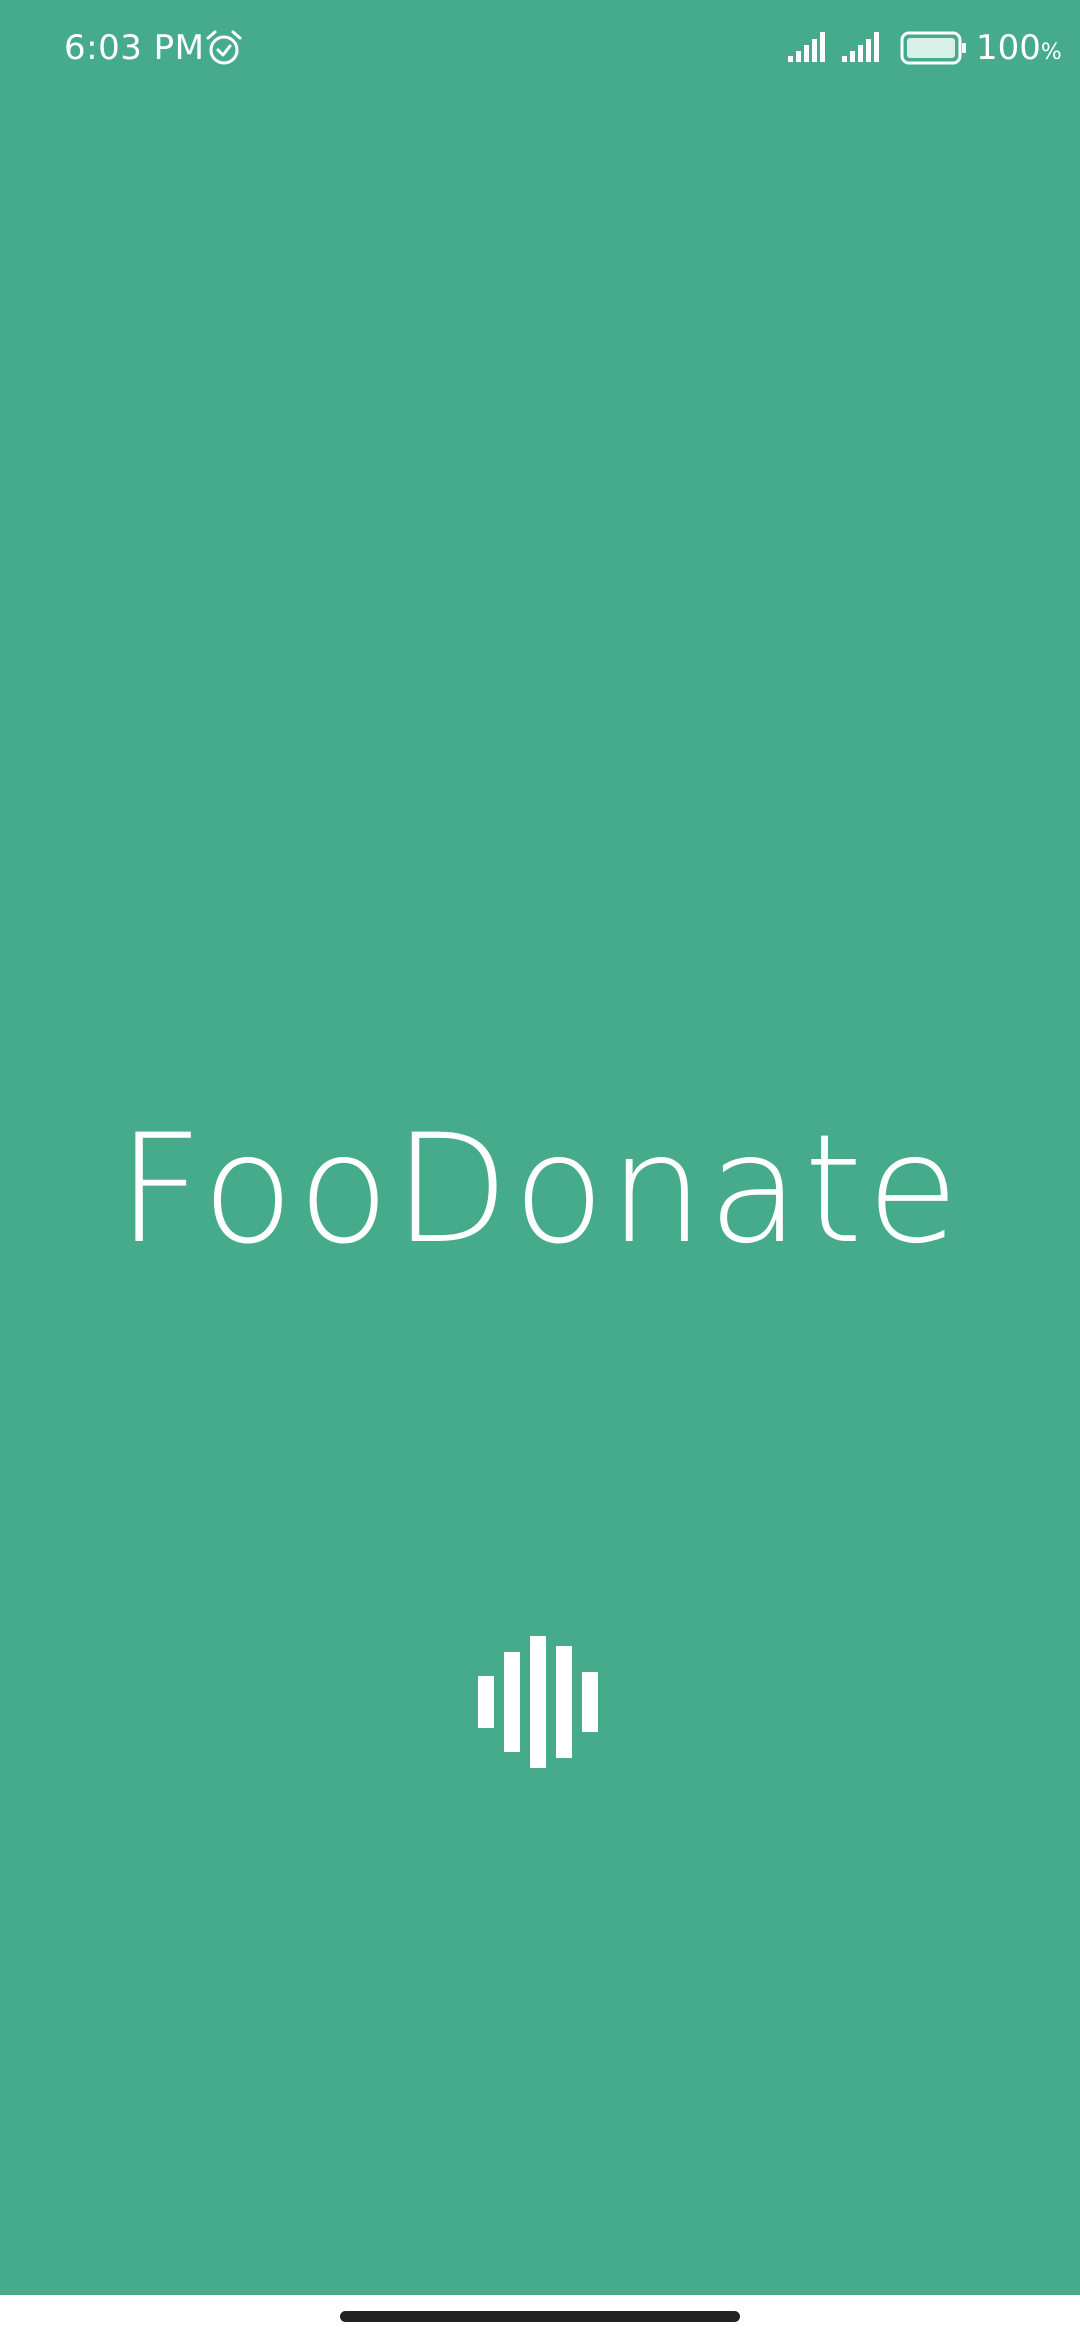 Image resolution: width=1080 pixels, height=2340 pixels. What do you see at coordinates (933, 48) in the screenshot?
I see `battery-icon` at bounding box center [933, 48].